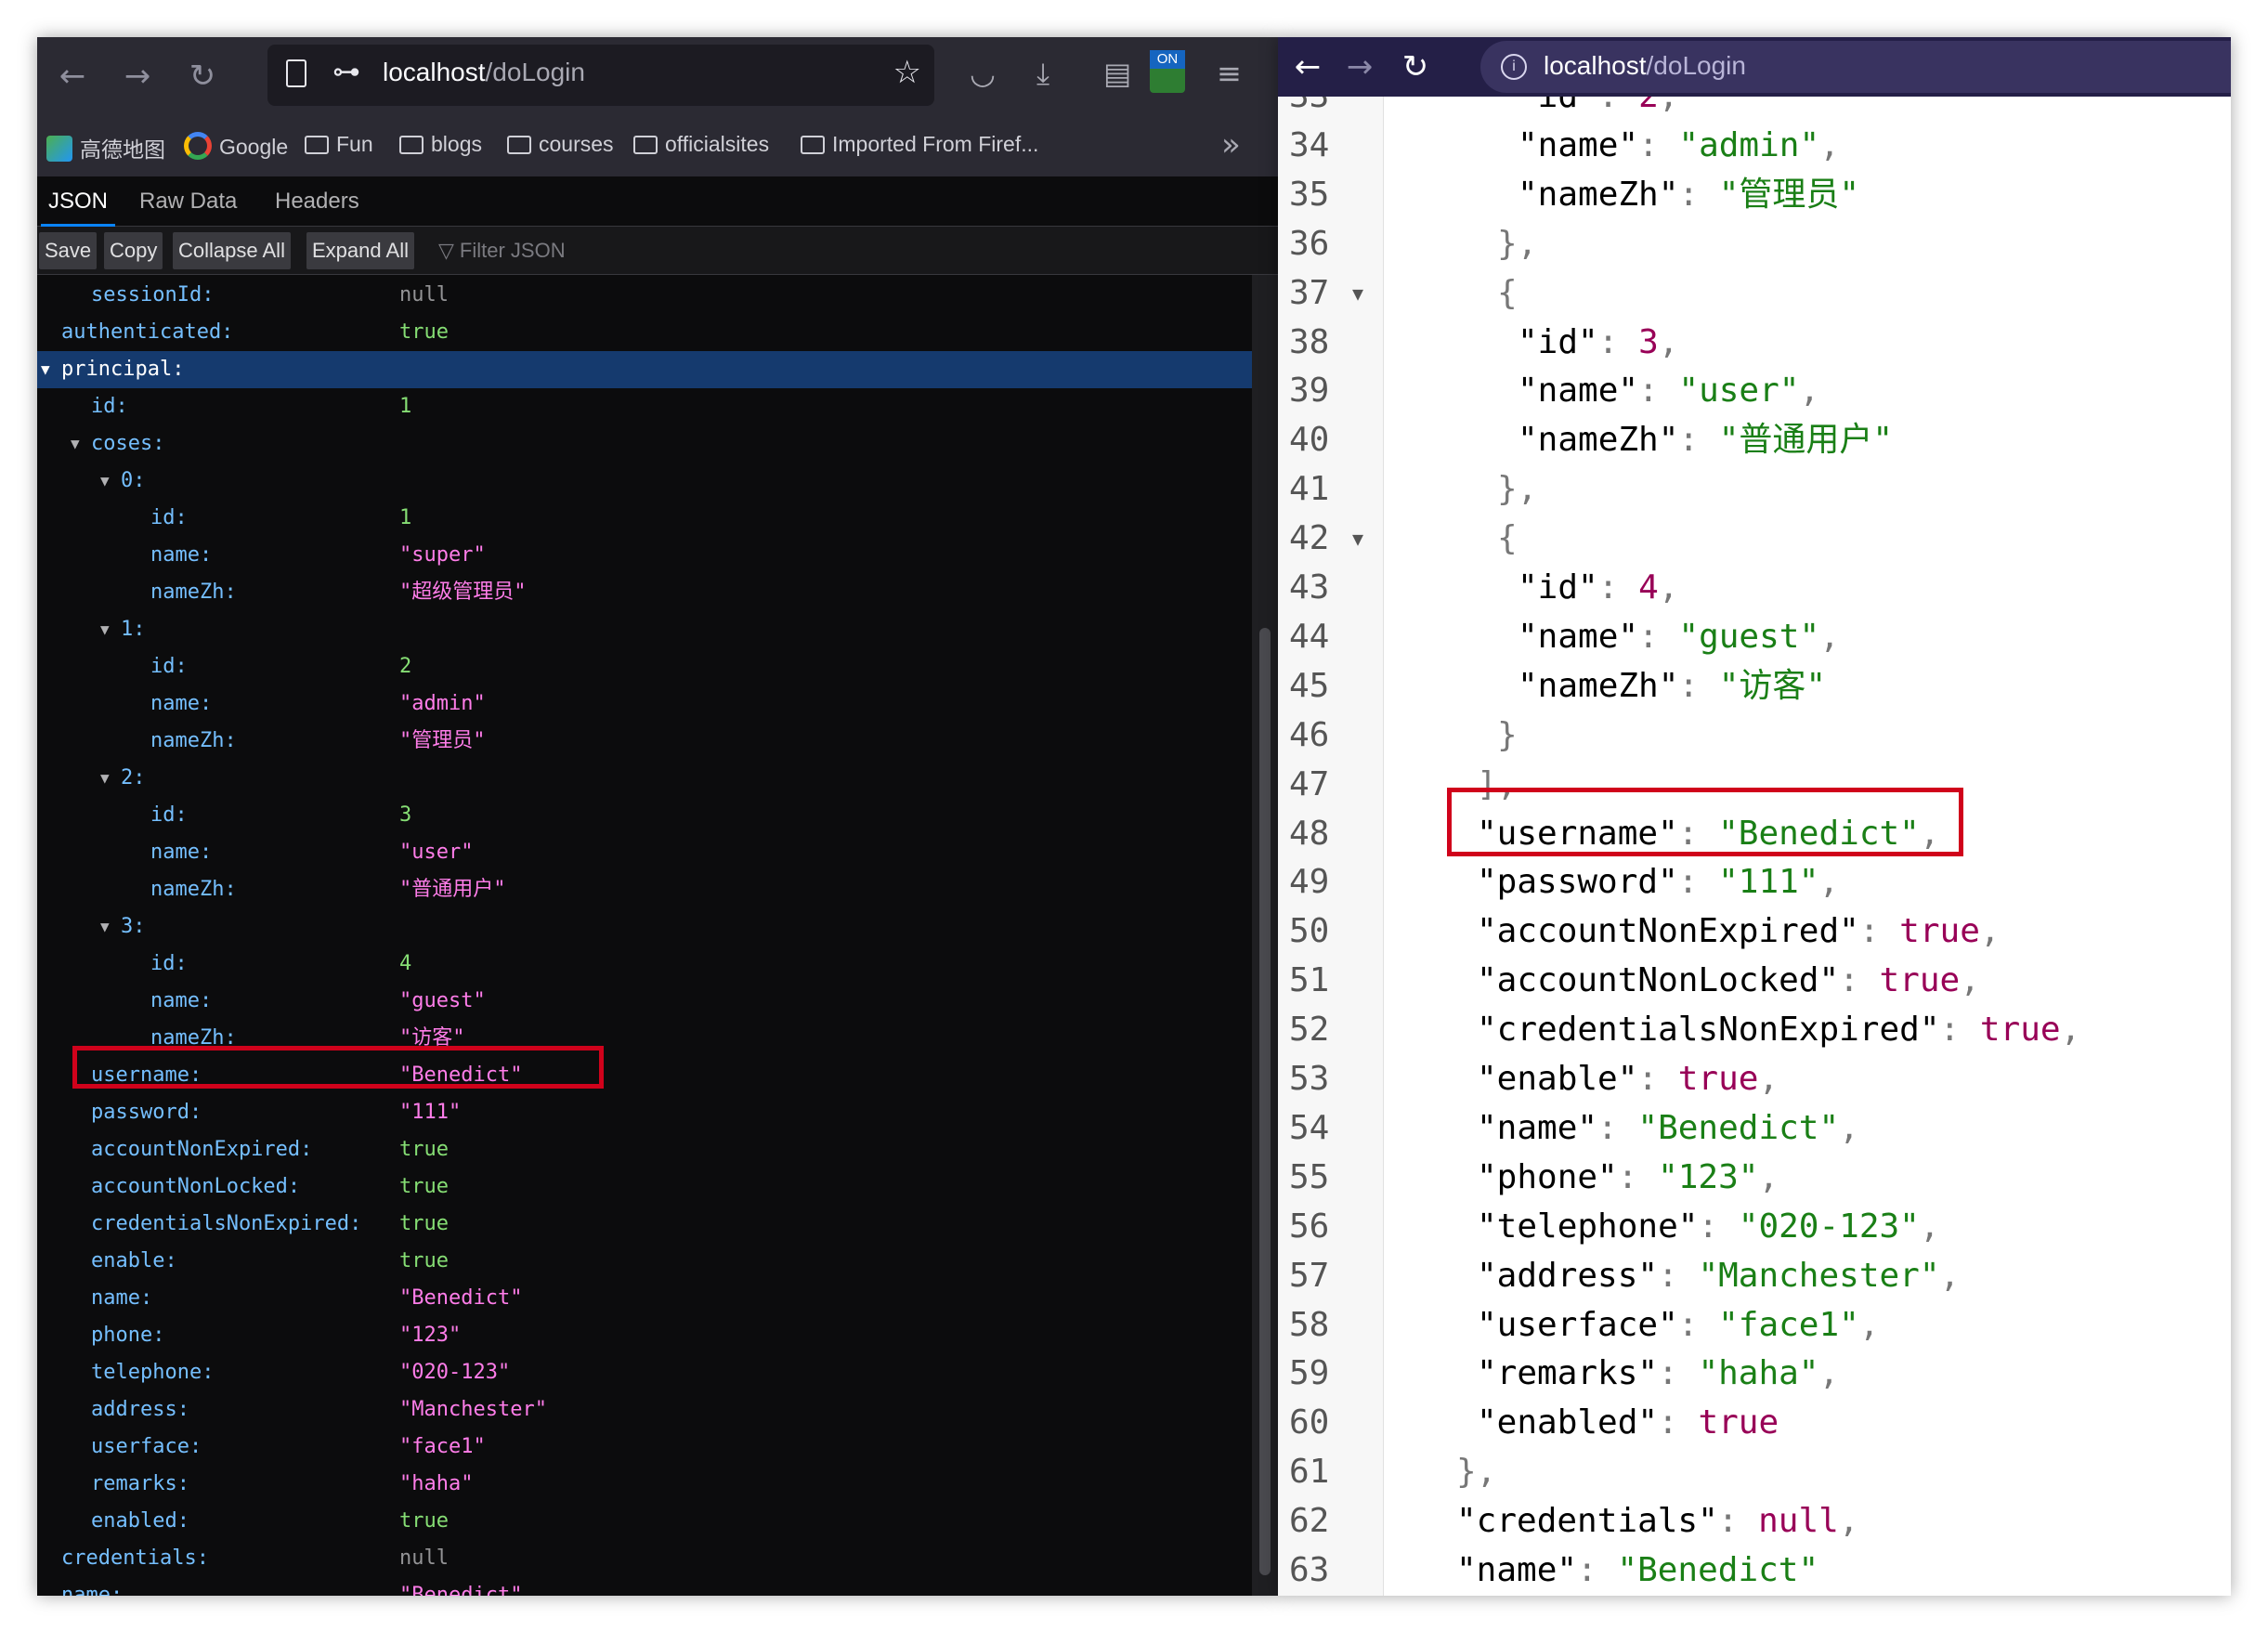  Describe the element at coordinates (1754, 244) in the screenshot. I see `code-line: 36},` at that location.